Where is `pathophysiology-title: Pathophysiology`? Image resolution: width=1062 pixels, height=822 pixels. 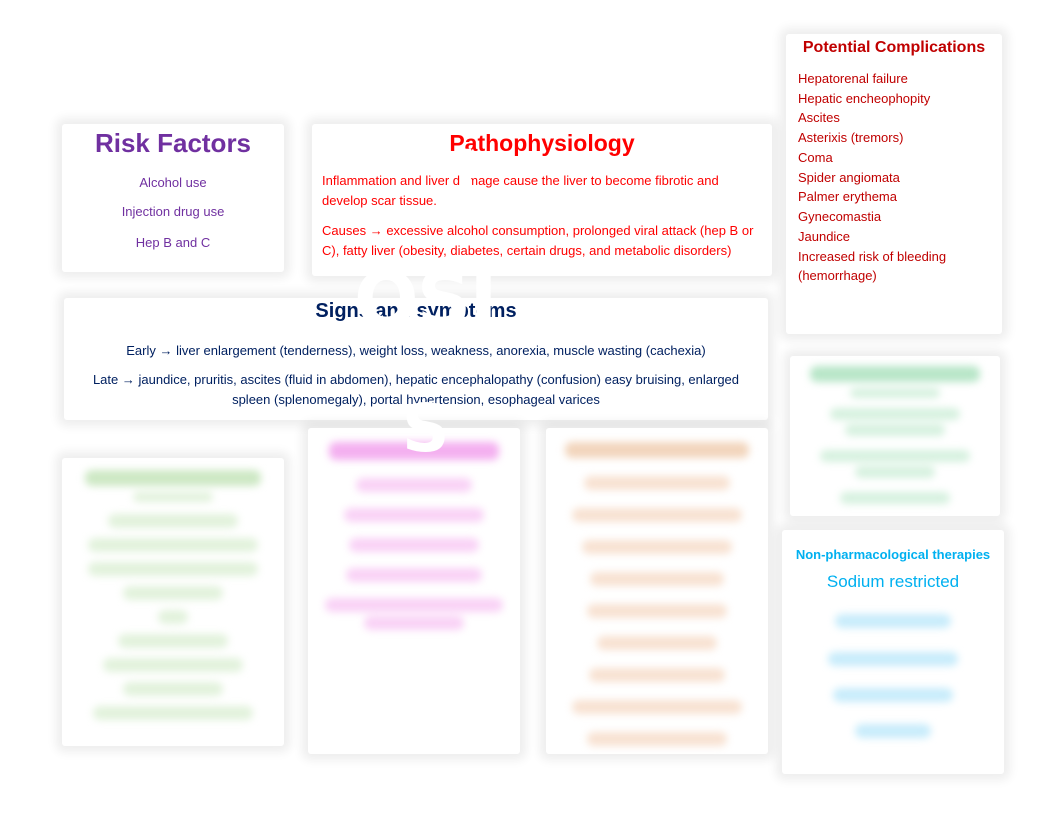 pathophysiology-title: Pathophysiology is located at coordinates (542, 143).